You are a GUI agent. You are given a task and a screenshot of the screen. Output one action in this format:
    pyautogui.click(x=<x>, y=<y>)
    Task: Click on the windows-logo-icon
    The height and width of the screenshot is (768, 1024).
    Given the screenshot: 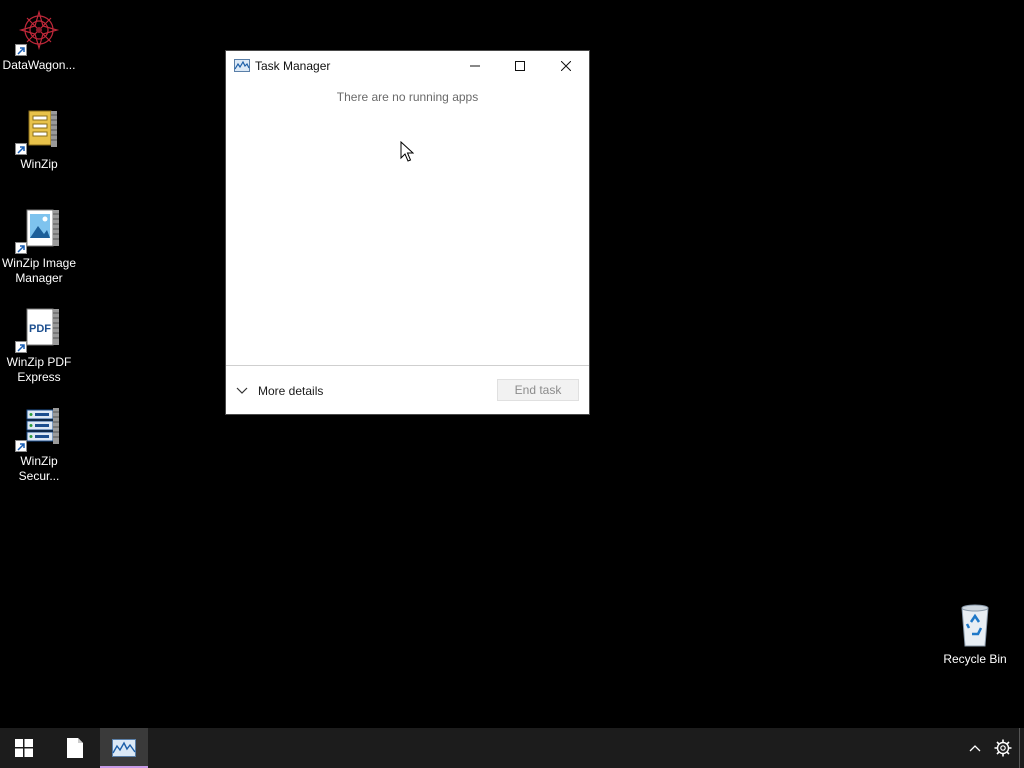 What is the action you would take?
    pyautogui.click(x=24, y=748)
    